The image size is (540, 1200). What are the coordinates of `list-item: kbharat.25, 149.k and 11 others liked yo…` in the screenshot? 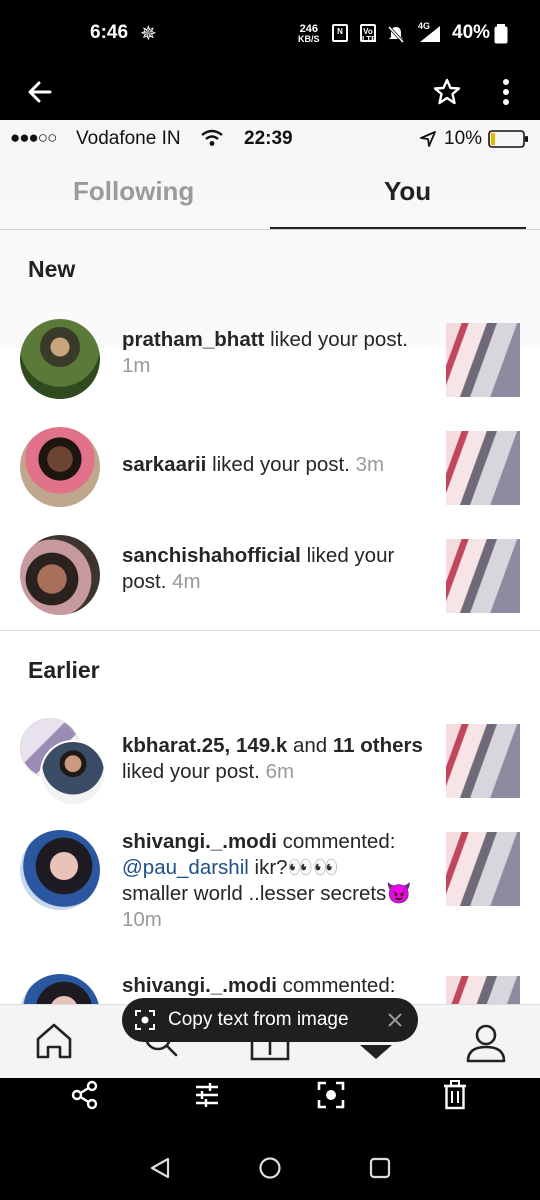 It's located at (270, 763).